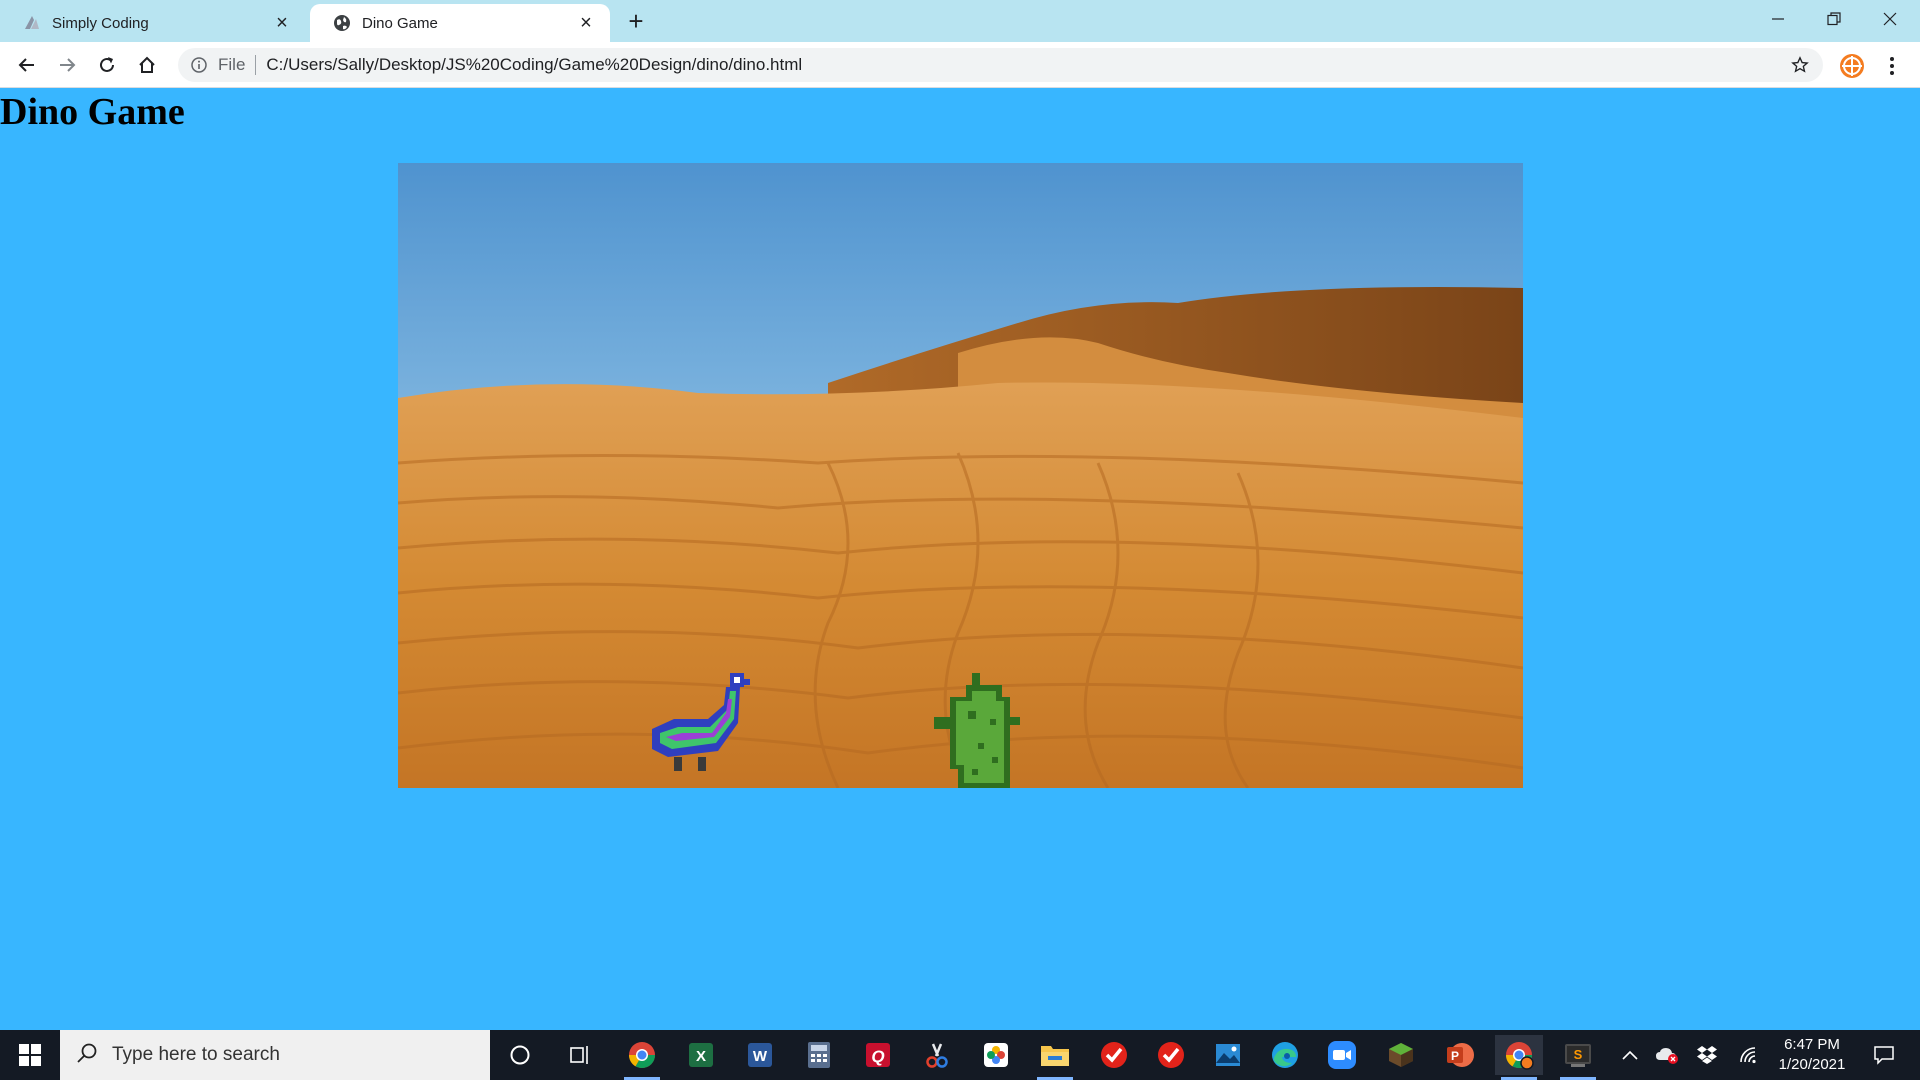 This screenshot has height=1080, width=1920. What do you see at coordinates (1455, 1056) in the screenshot?
I see `svg-text: P` at bounding box center [1455, 1056].